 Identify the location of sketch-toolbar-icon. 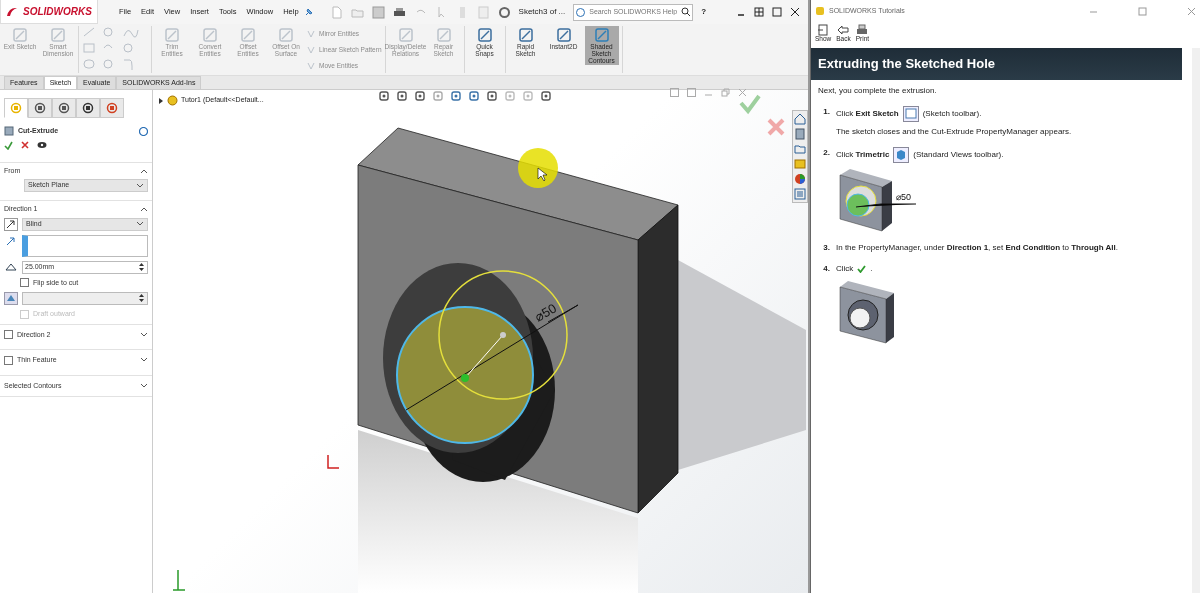
(910, 113).